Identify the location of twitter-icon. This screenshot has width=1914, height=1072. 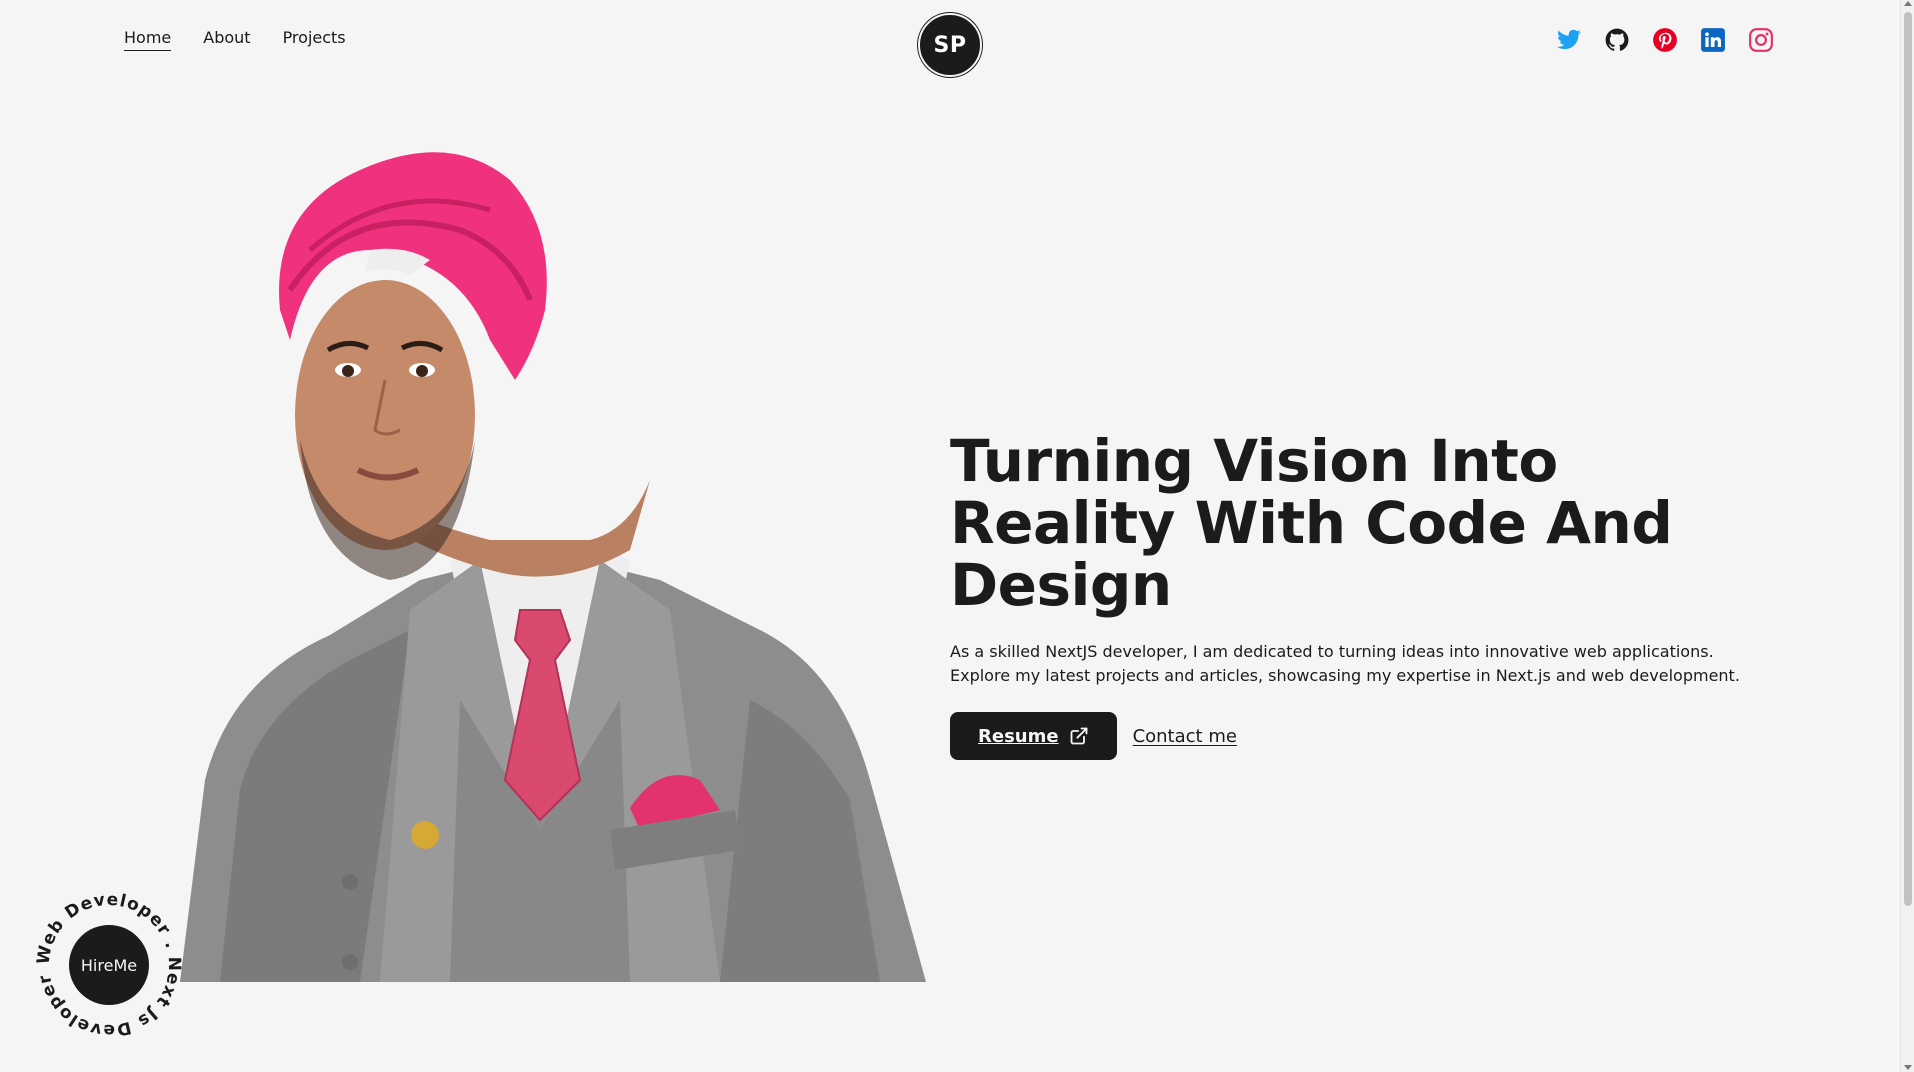
(1569, 40).